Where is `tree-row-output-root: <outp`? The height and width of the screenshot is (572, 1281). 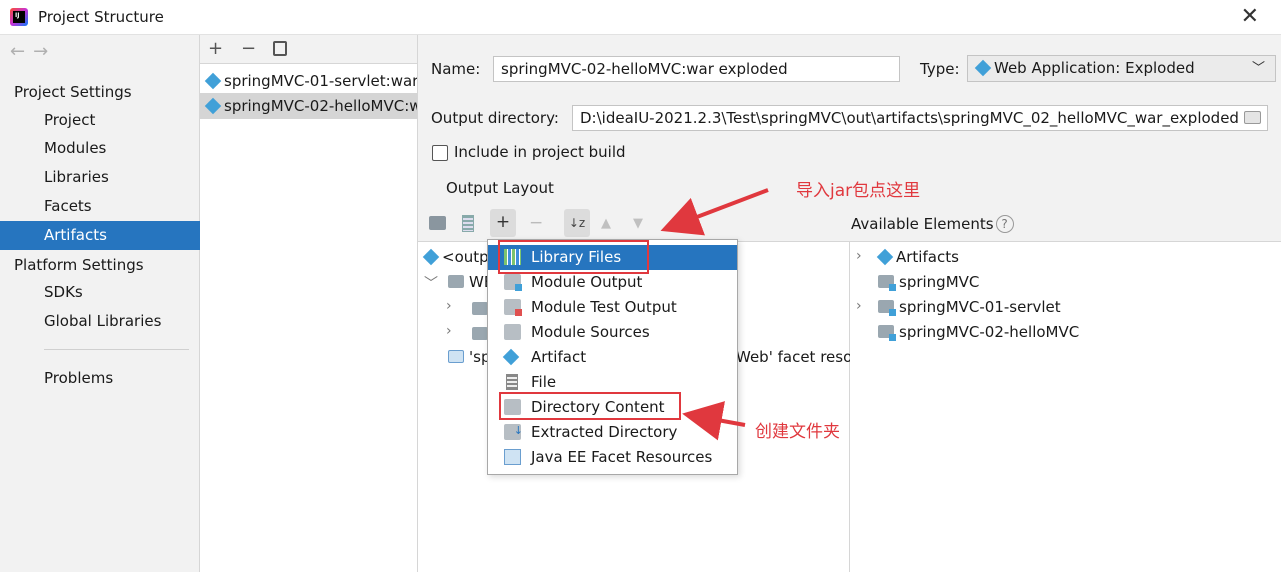
tree-row-output-root: <outp is located at coordinates (455, 257).